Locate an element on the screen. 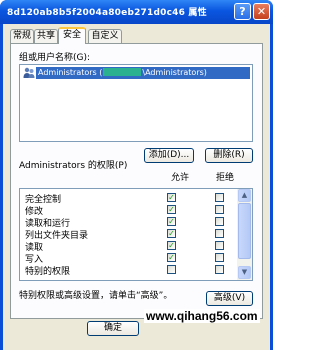 The width and height of the screenshot is (320, 350). permissions-scrollbar: ▲ ▼ is located at coordinates (244, 234).